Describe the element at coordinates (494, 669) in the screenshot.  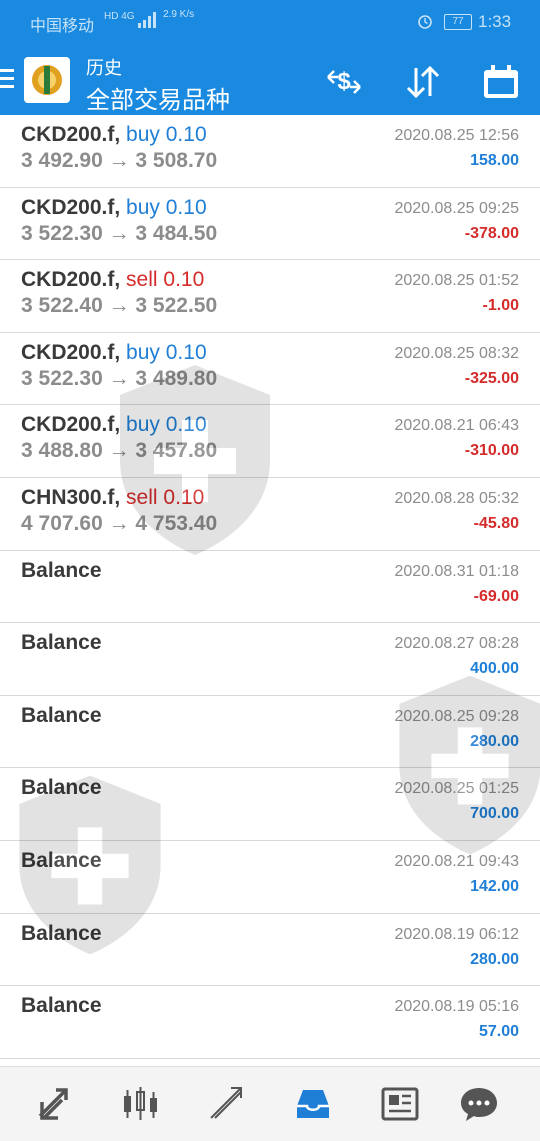
I see `balance-amount: 400.00` at that location.